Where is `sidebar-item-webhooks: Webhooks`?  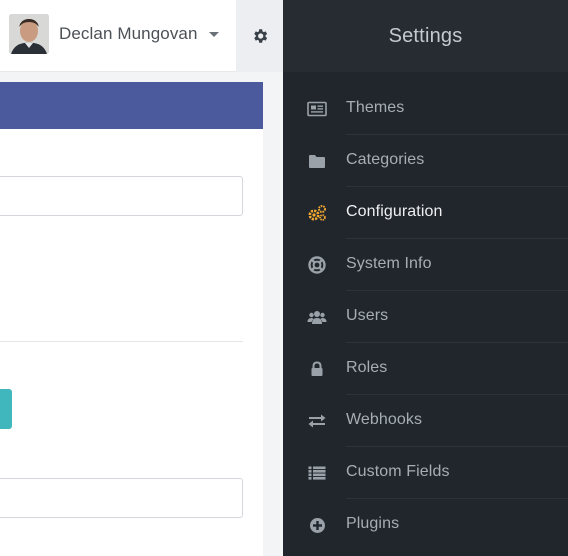
sidebar-item-webhooks: Webhooks is located at coordinates (425, 421).